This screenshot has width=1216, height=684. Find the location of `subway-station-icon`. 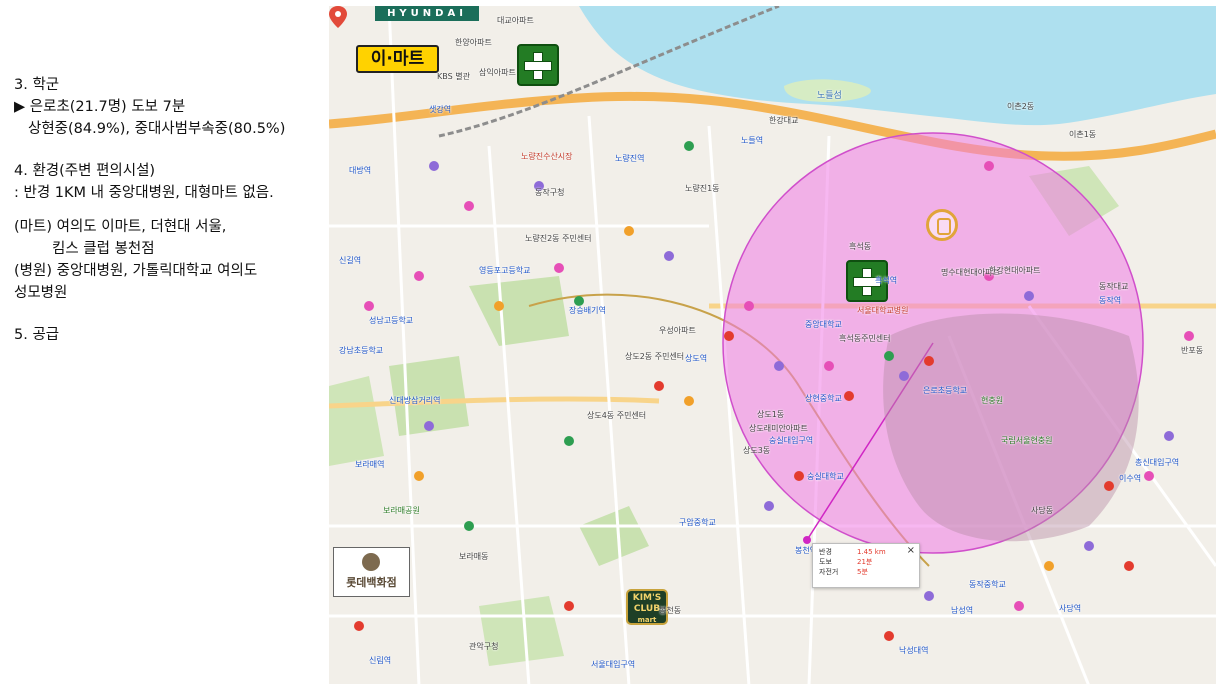

subway-station-icon is located at coordinates (942, 225).